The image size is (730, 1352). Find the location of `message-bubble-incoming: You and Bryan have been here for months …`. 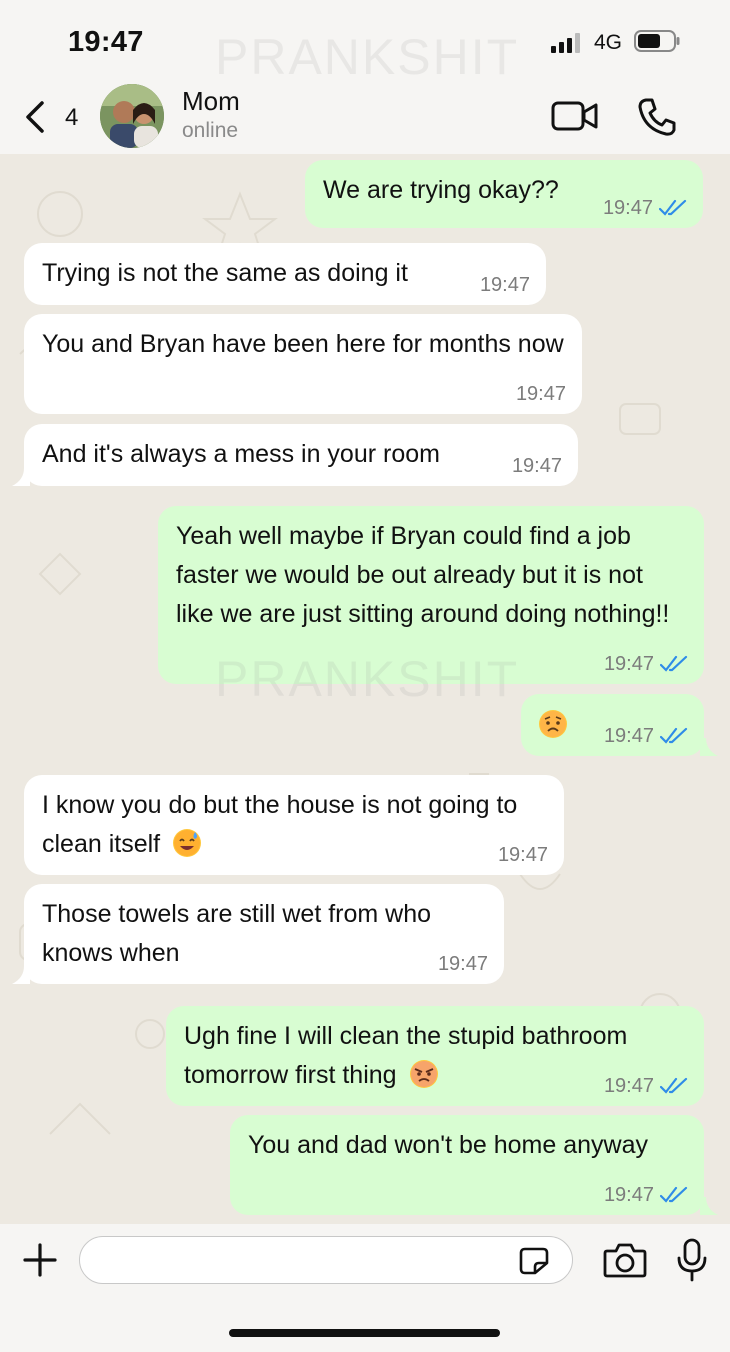

message-bubble-incoming: You and Bryan have been here for months … is located at coordinates (303, 364).